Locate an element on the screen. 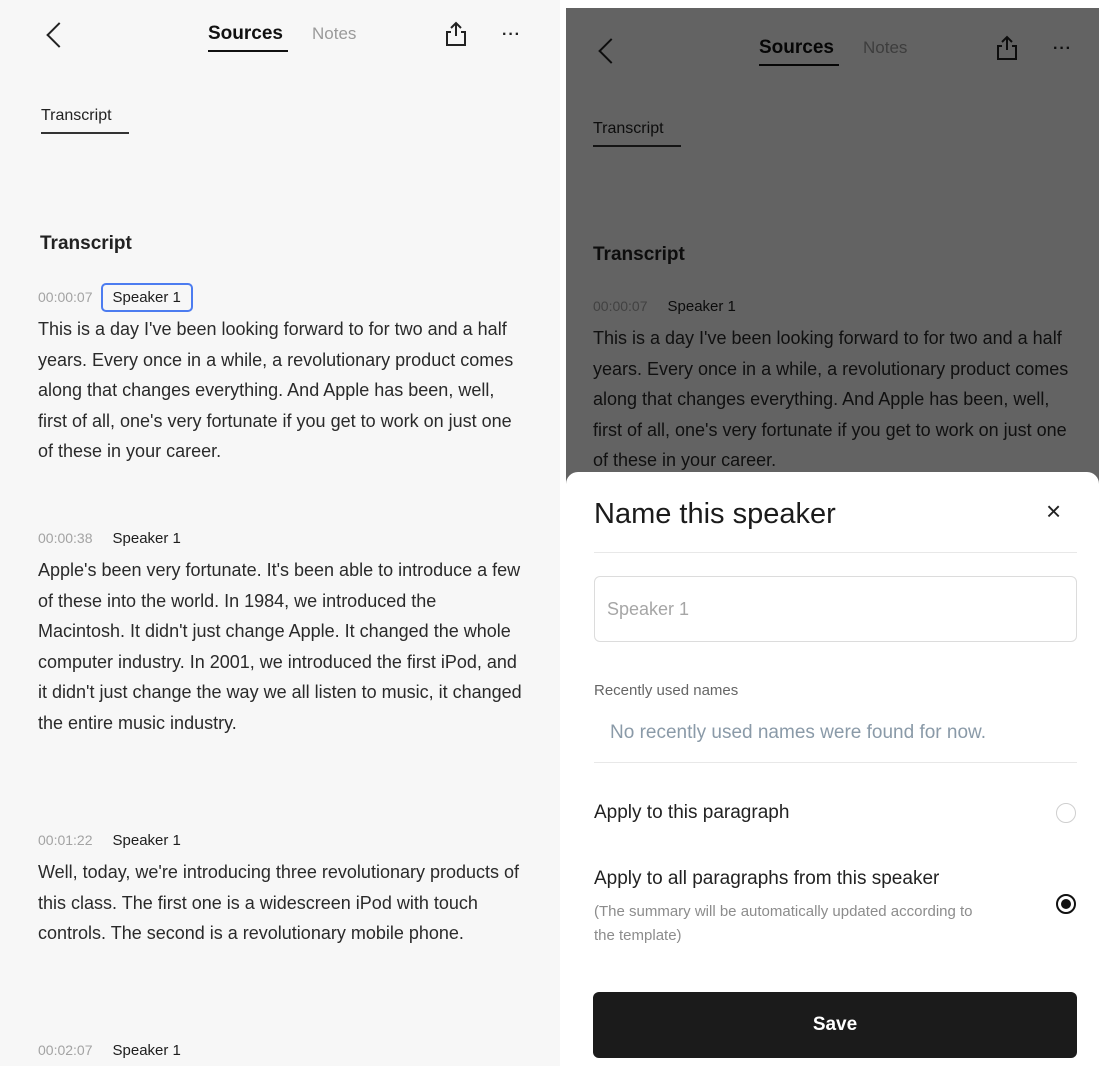 The height and width of the screenshot is (1066, 1099). sub-tab-underline is located at coordinates (85, 133).